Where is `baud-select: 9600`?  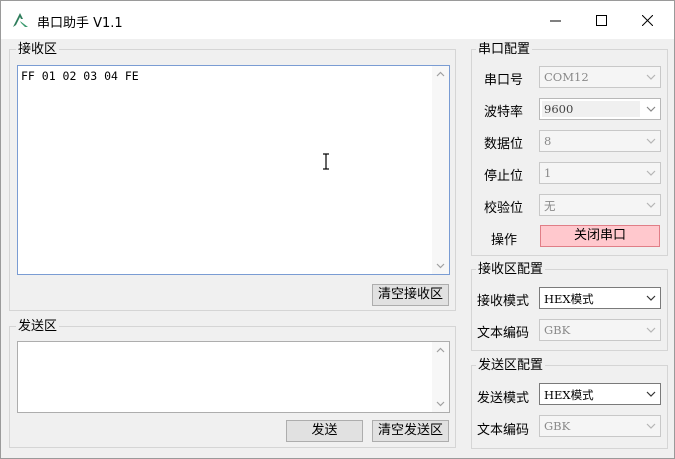 baud-select: 9600 is located at coordinates (600, 109).